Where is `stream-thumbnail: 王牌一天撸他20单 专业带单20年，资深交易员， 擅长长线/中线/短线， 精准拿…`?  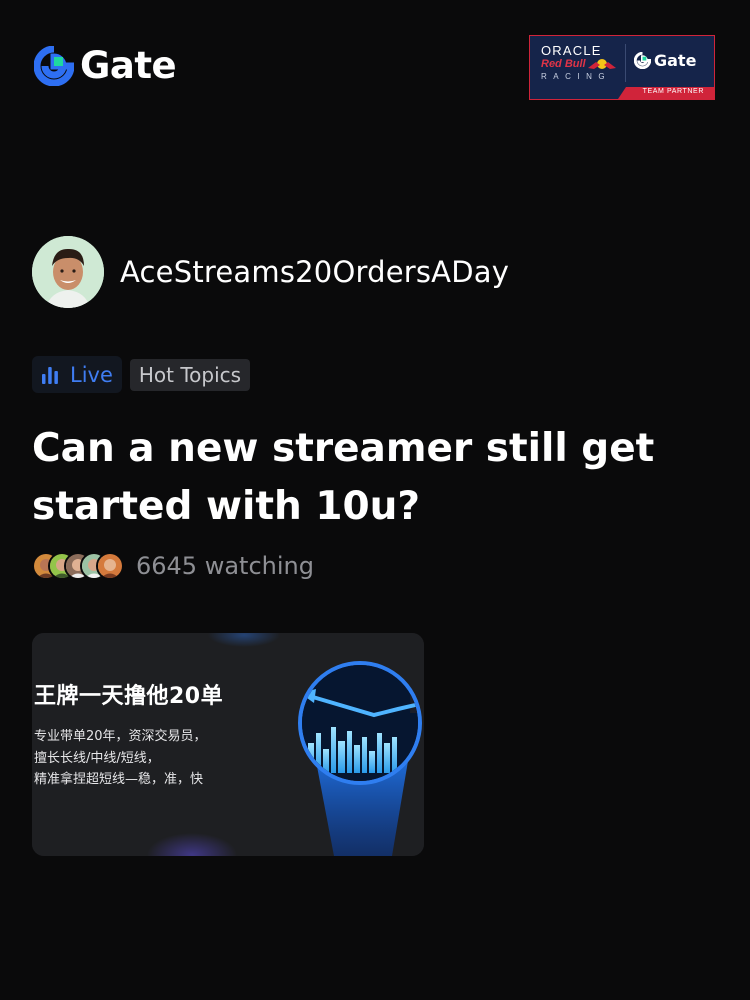 stream-thumbnail: 王牌一天撸他20单 专业带单20年，资深交易员， 擅长长线/中线/短线， 精准拿… is located at coordinates (228, 744).